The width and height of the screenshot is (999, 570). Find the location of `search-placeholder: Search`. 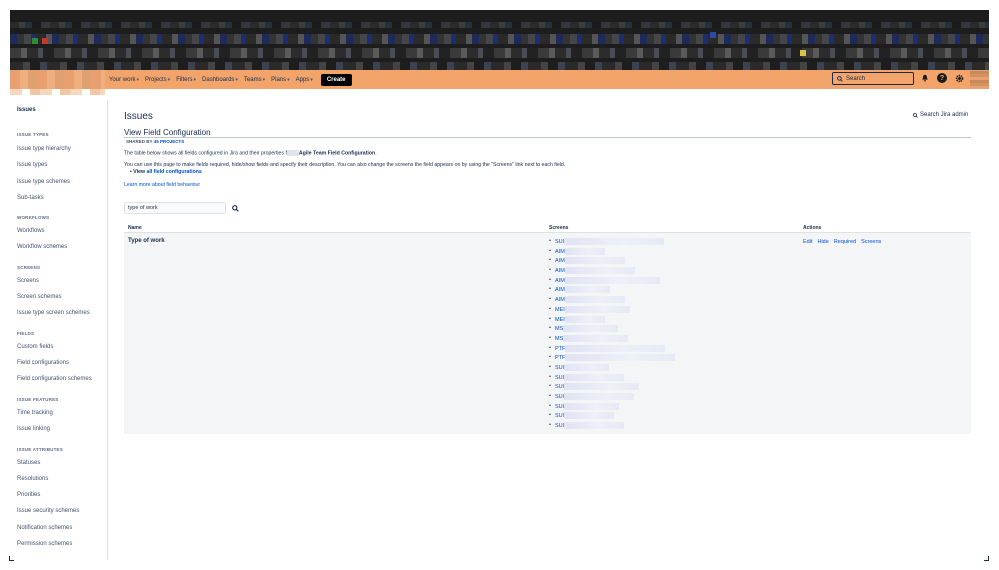

search-placeholder: Search is located at coordinates (856, 78).